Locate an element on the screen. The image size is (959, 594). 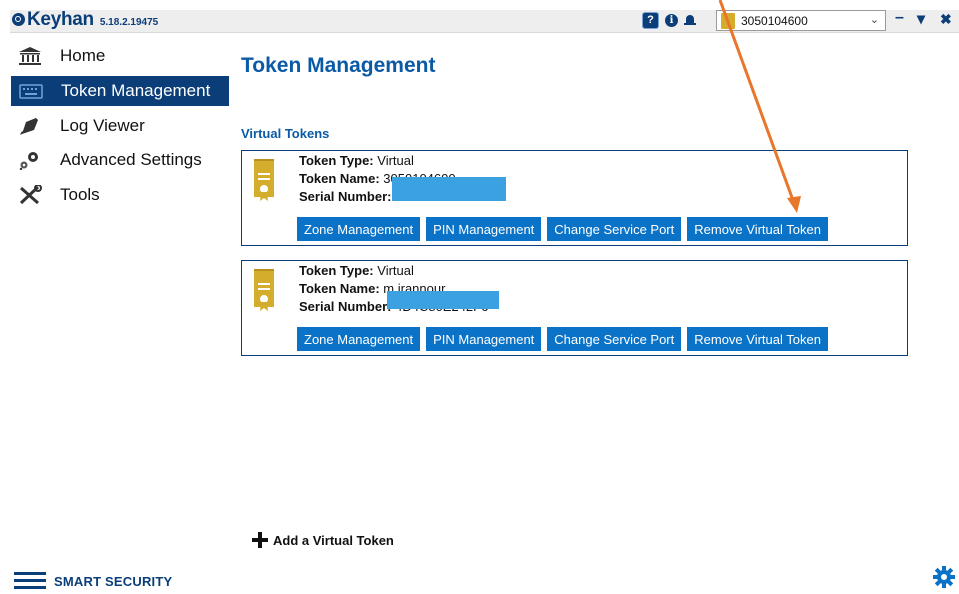
info-icon: i is located at coordinates (671, 20).